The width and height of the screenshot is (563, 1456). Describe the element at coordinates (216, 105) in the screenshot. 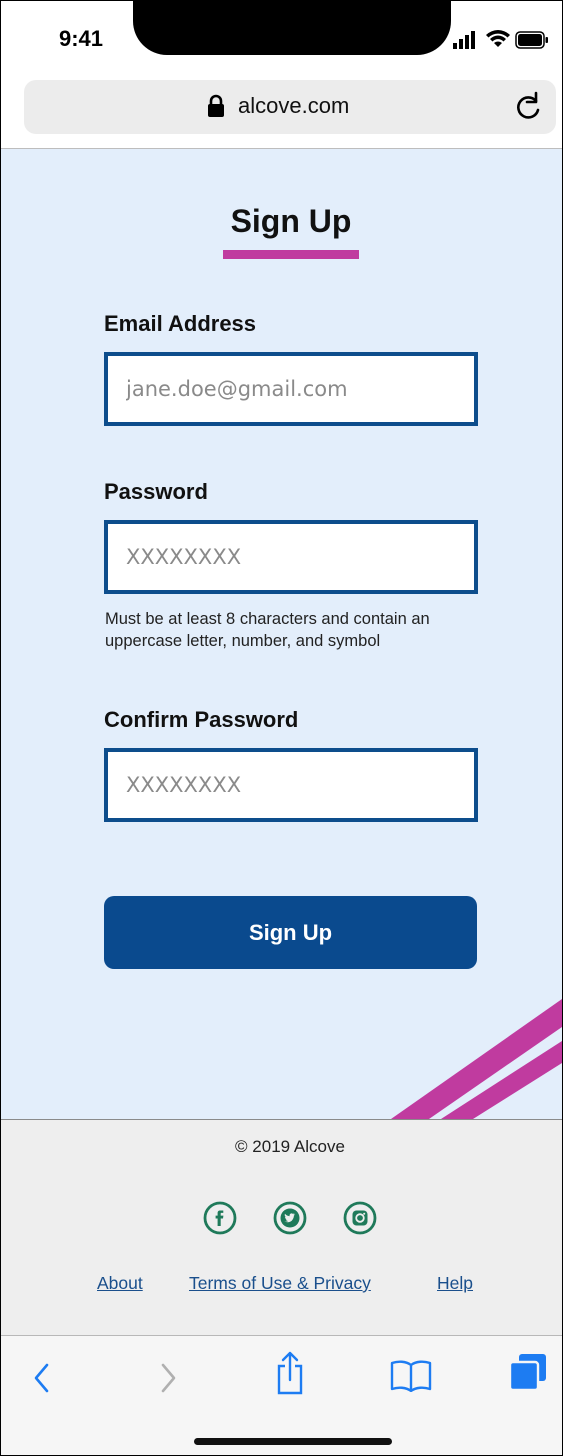

I see `lock-icon` at that location.